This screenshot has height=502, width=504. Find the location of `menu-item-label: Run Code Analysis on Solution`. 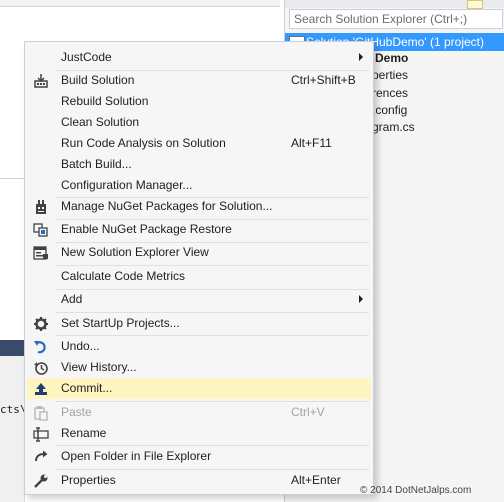

menu-item-label: Run Code Analysis on Solution is located at coordinates (143, 143).